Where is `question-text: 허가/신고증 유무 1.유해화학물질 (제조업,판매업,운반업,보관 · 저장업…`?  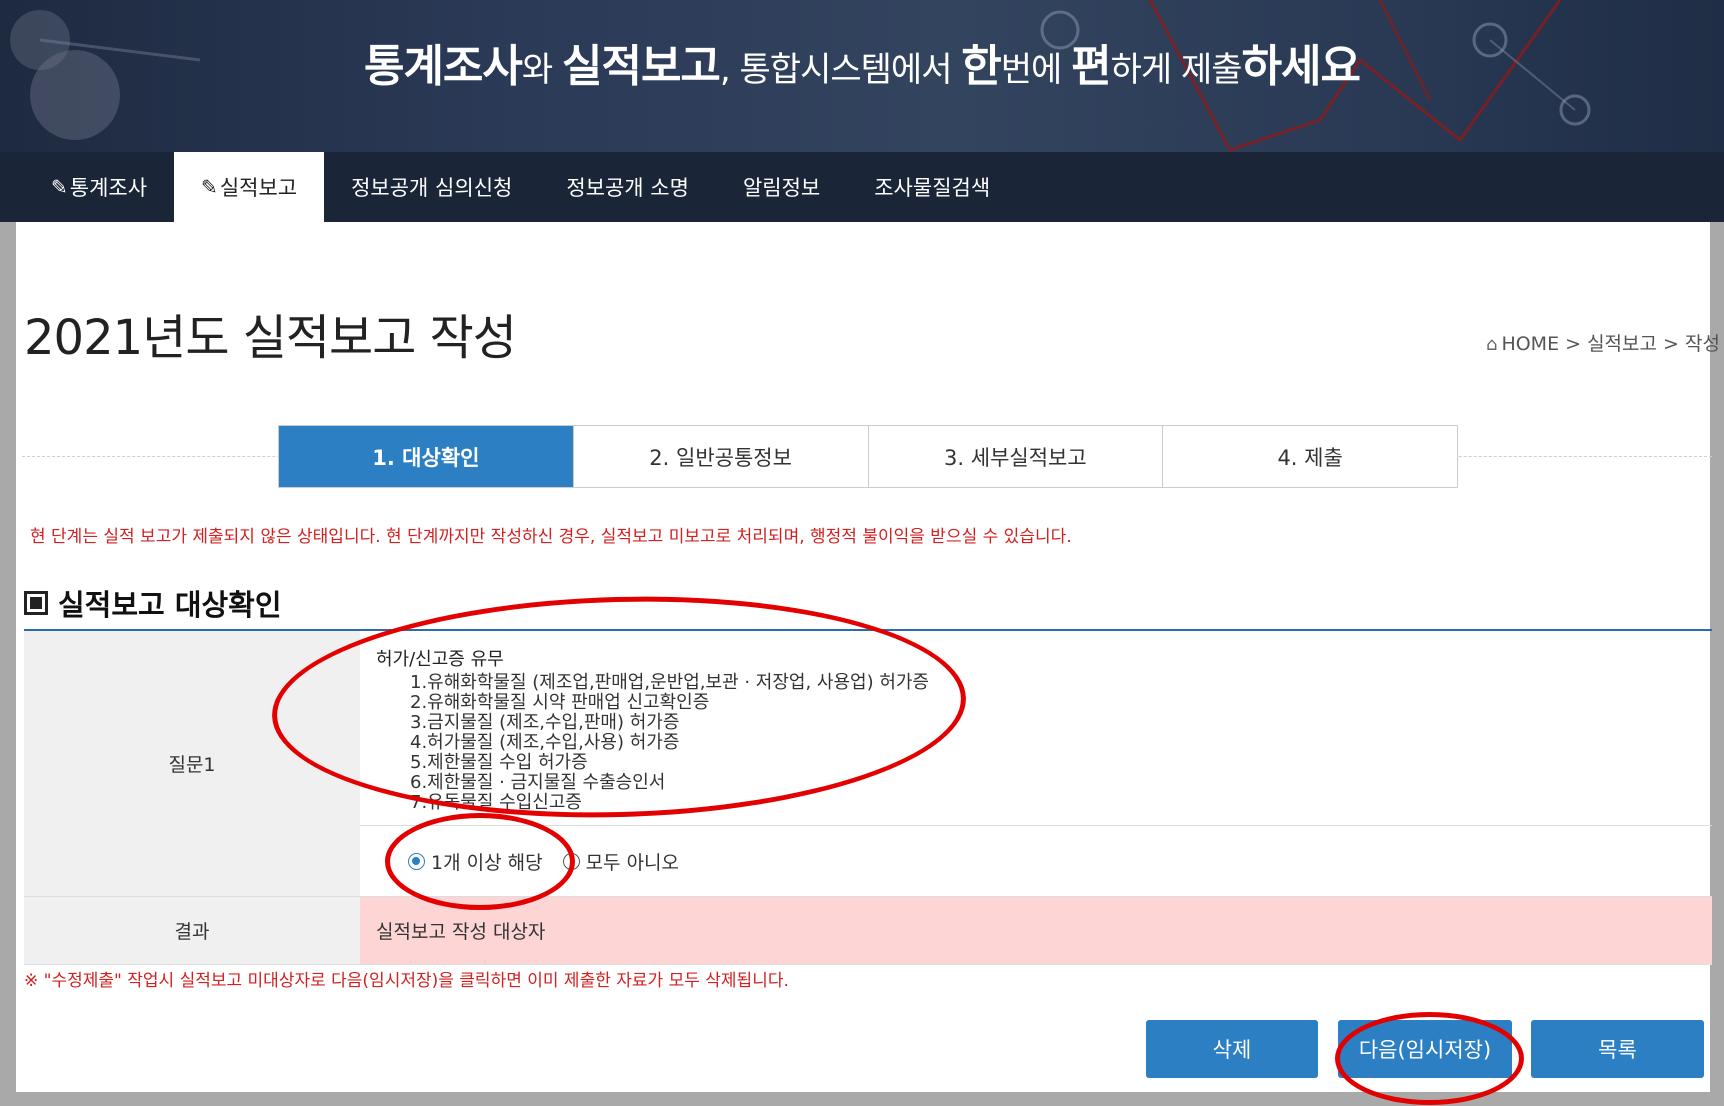 question-text: 허가/신고증 유무 1.유해화학물질 (제조업,판매업,운반업,보관 · 저장업… is located at coordinates (1036, 728).